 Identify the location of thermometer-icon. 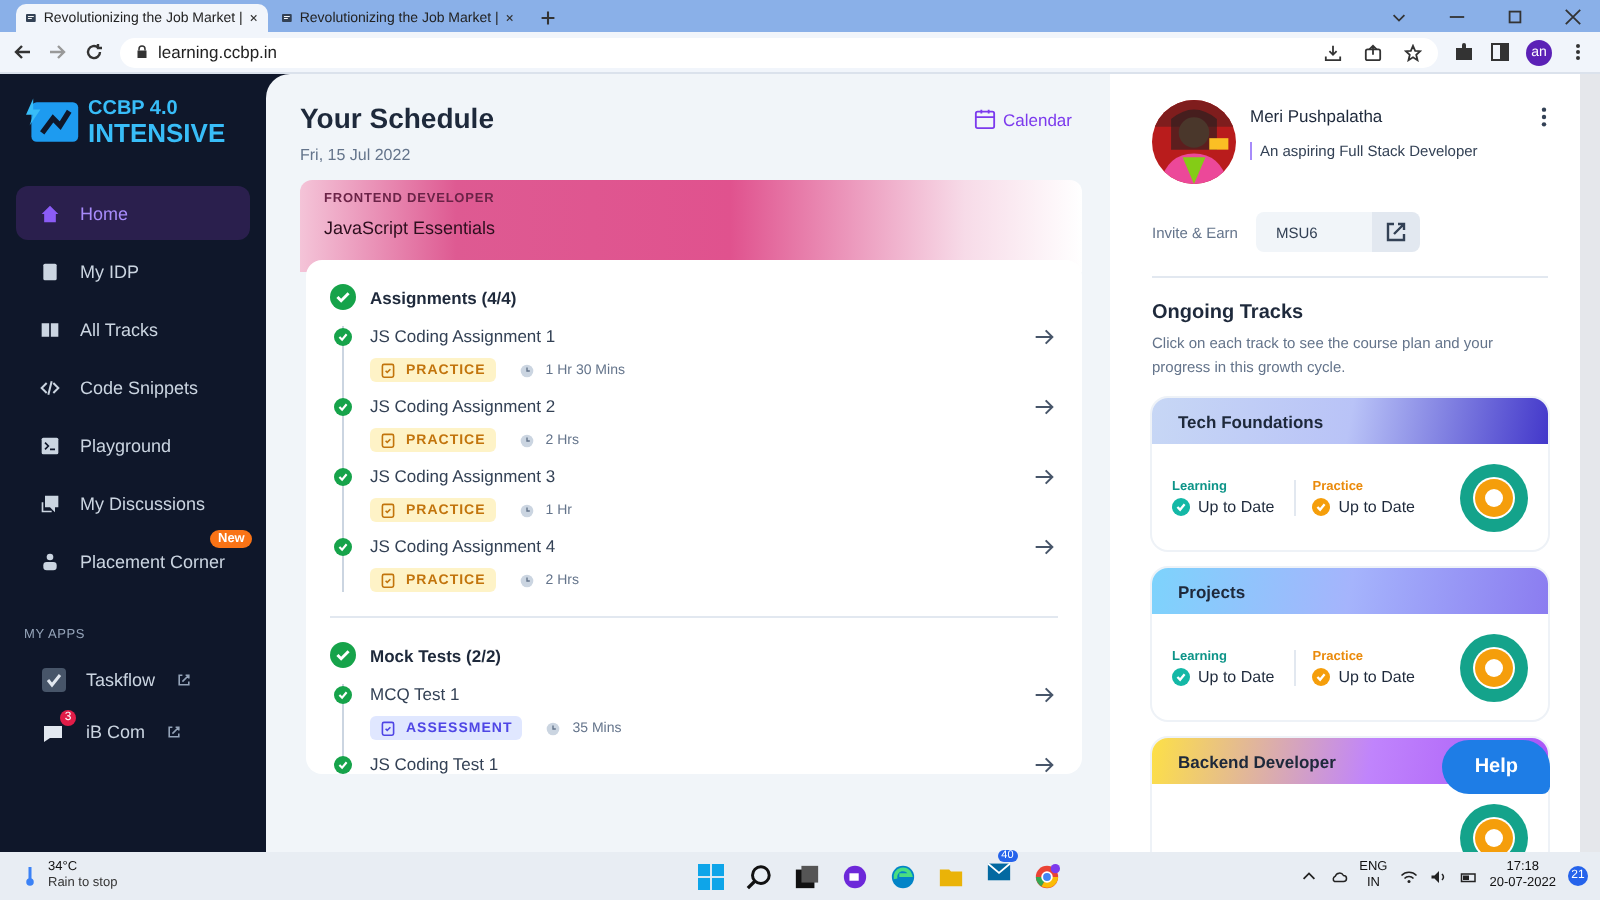
(30, 876).